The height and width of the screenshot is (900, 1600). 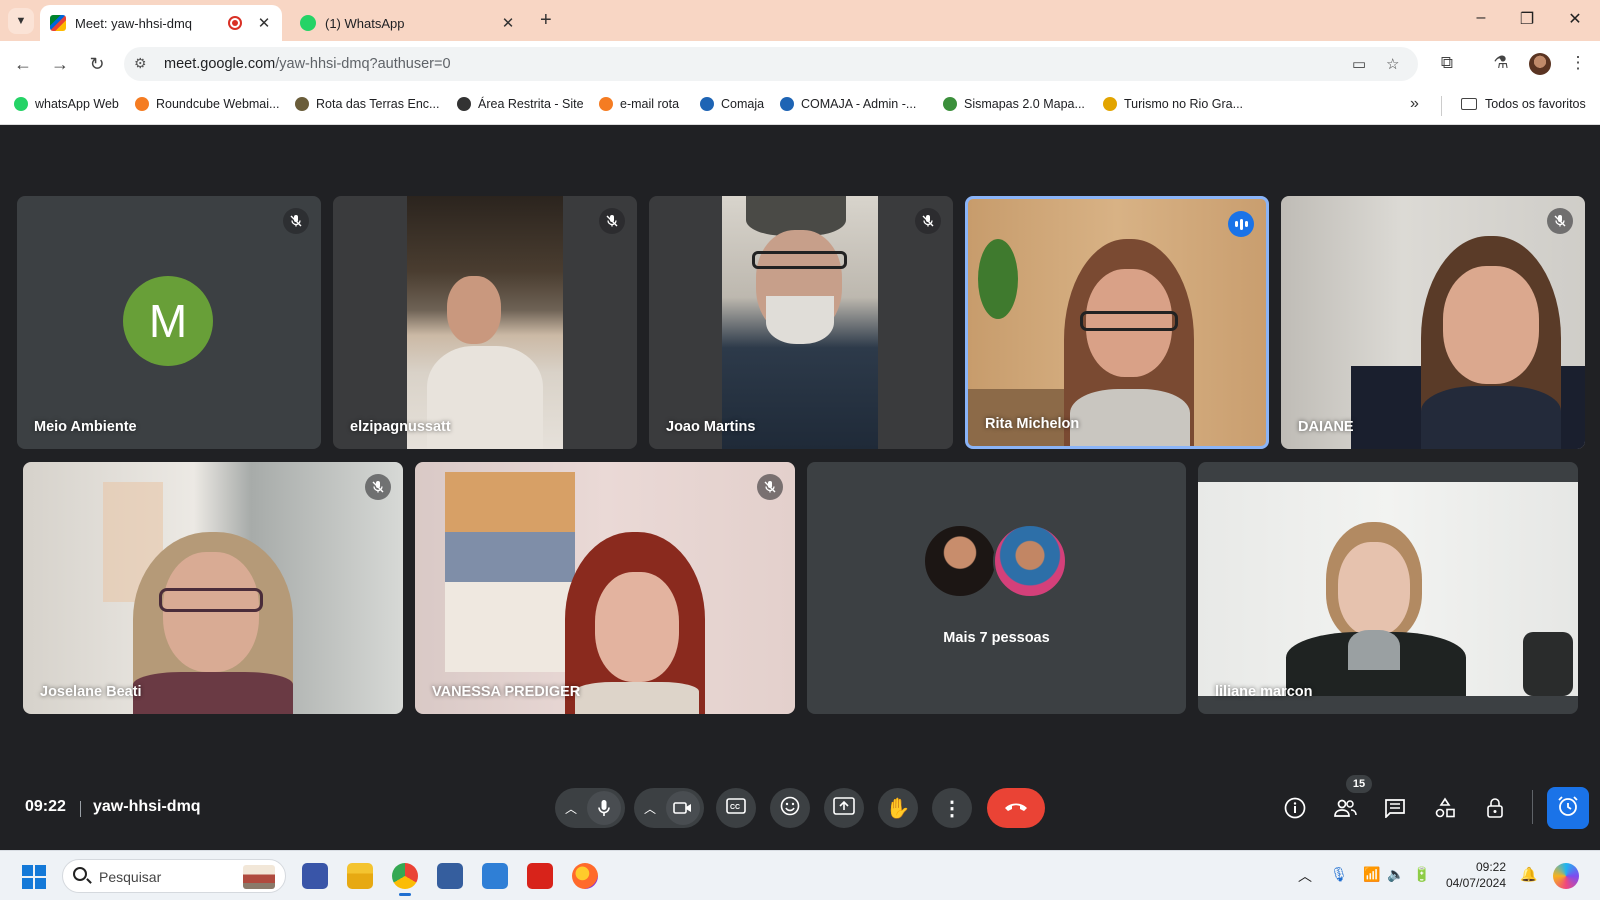 I want to click on participant-tile: Joselane Beati, so click(x=213, y=588).